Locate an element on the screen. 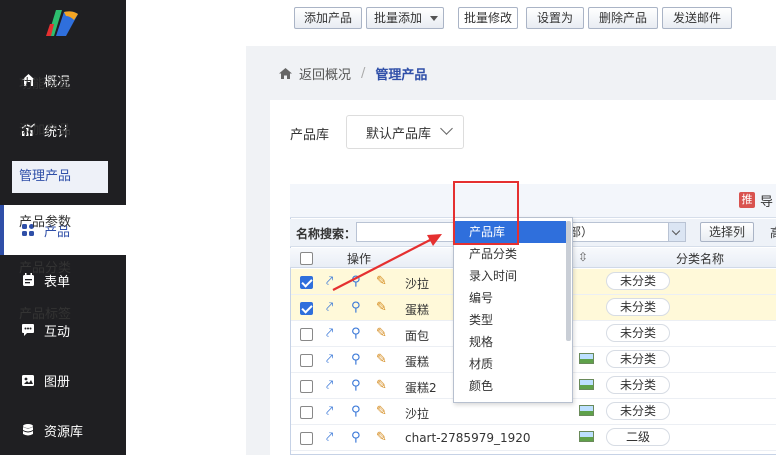  library-select: 默认产品库 is located at coordinates (405, 132).